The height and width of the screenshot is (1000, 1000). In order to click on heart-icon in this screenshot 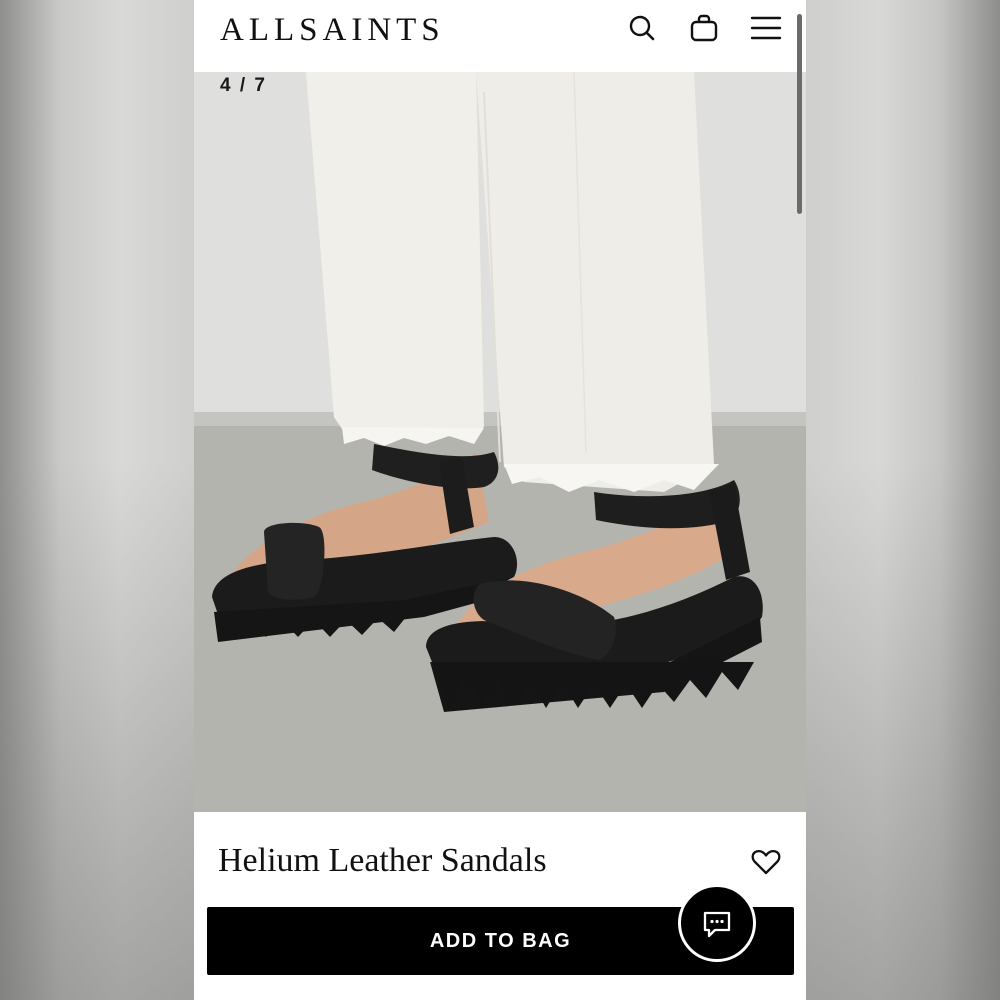, I will do `click(766, 862)`.